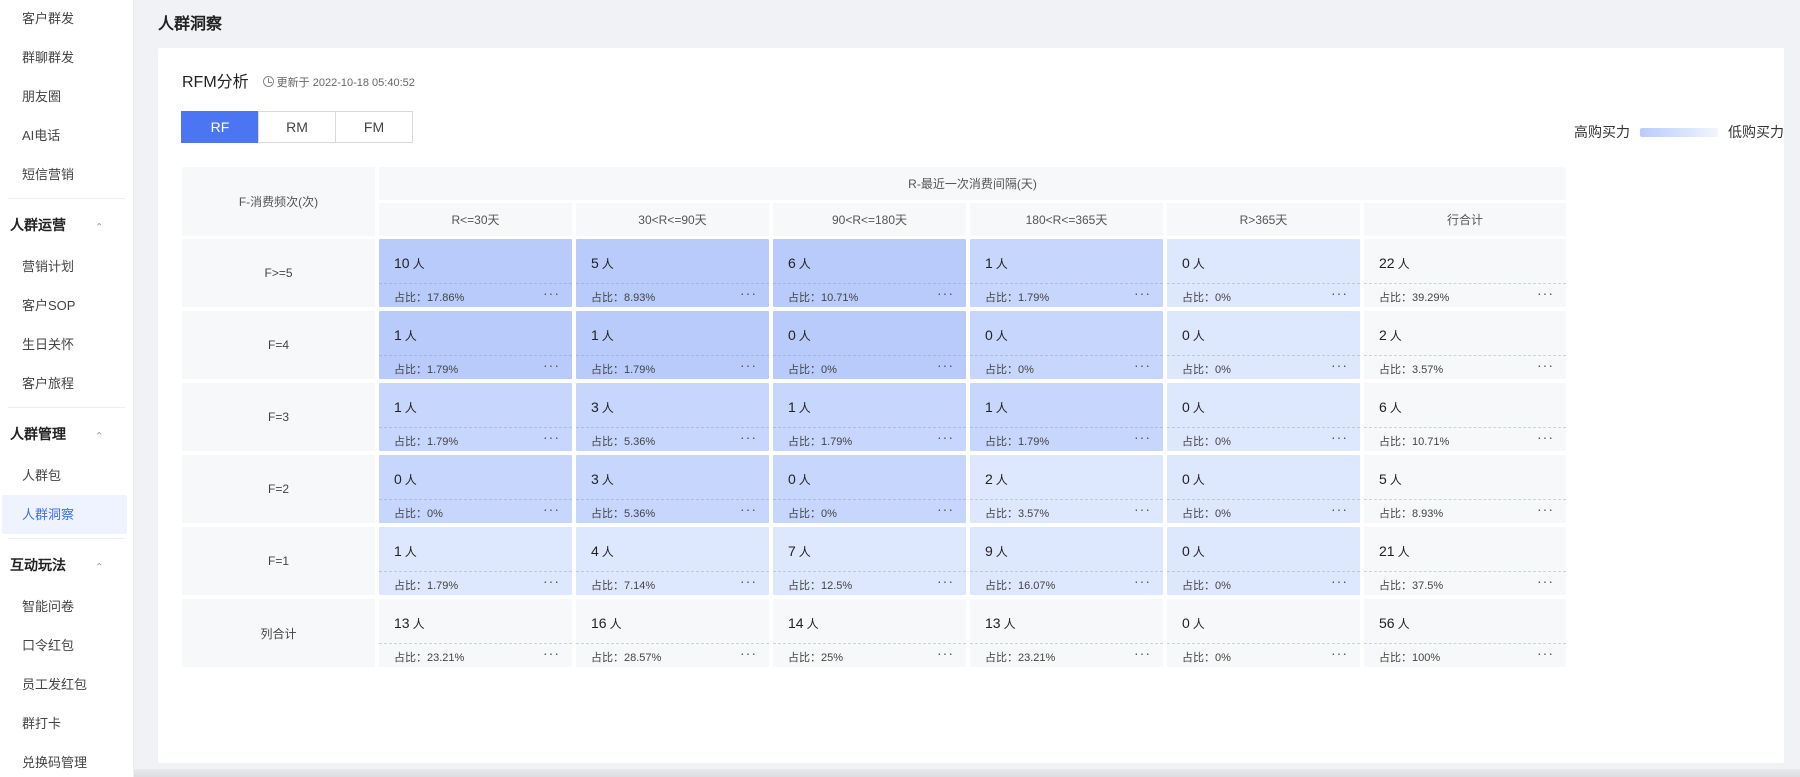  Describe the element at coordinates (64, 514) in the screenshot. I see `sidebar-item: 人群洞察` at that location.